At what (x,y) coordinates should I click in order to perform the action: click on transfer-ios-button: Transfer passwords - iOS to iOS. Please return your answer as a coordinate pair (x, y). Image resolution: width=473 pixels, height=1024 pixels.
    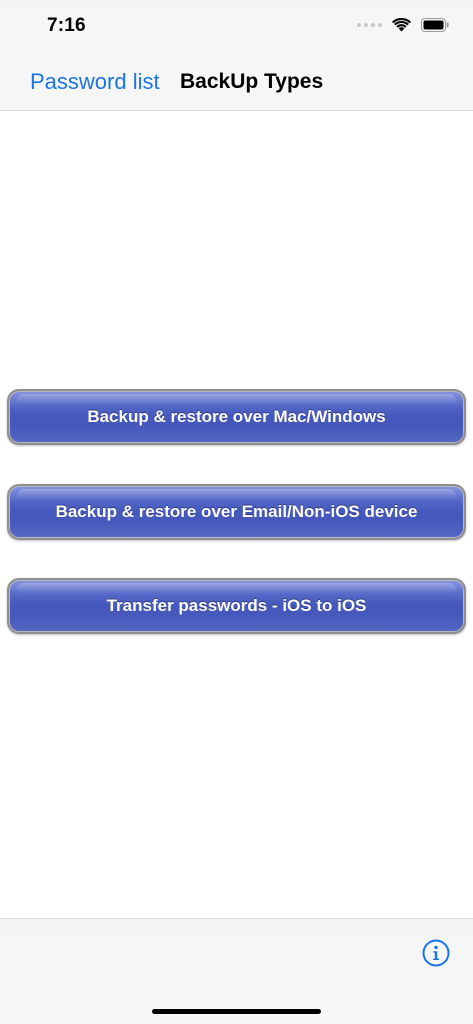
    Looking at the image, I should click on (236, 606).